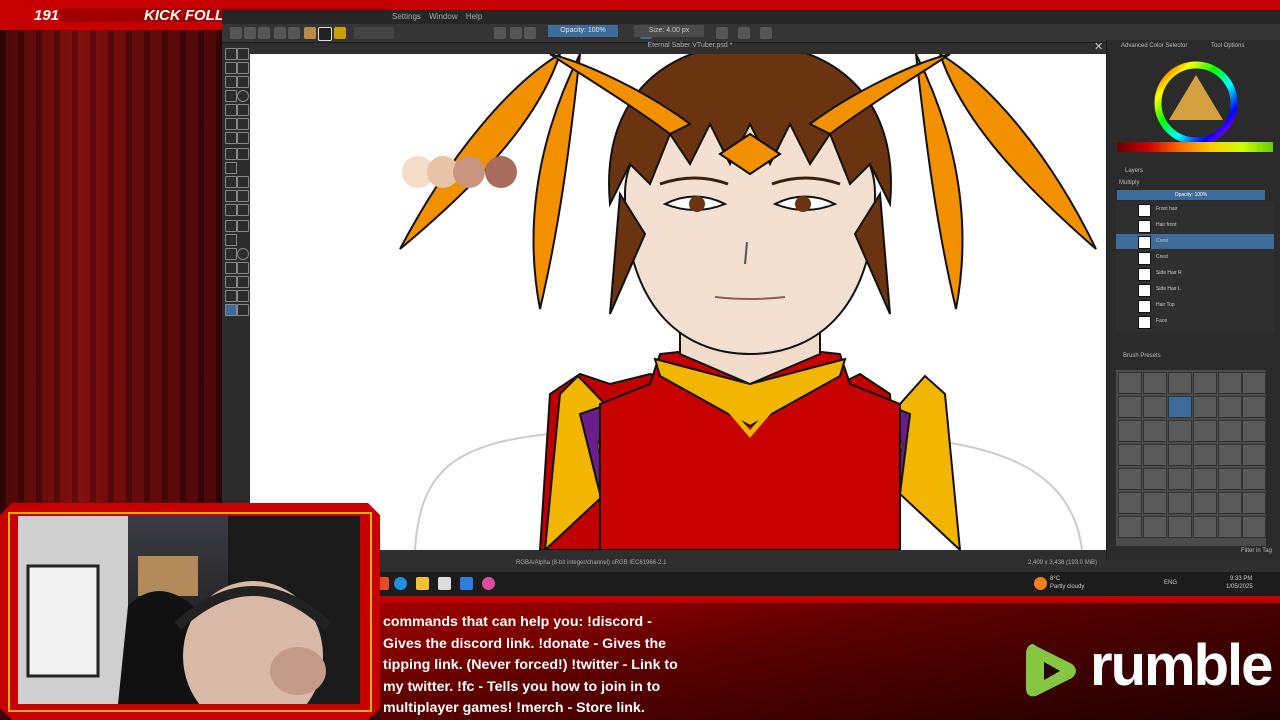 The width and height of the screenshot is (1280, 720). I want to click on blend-mode-label: Multiply, so click(1129, 183).